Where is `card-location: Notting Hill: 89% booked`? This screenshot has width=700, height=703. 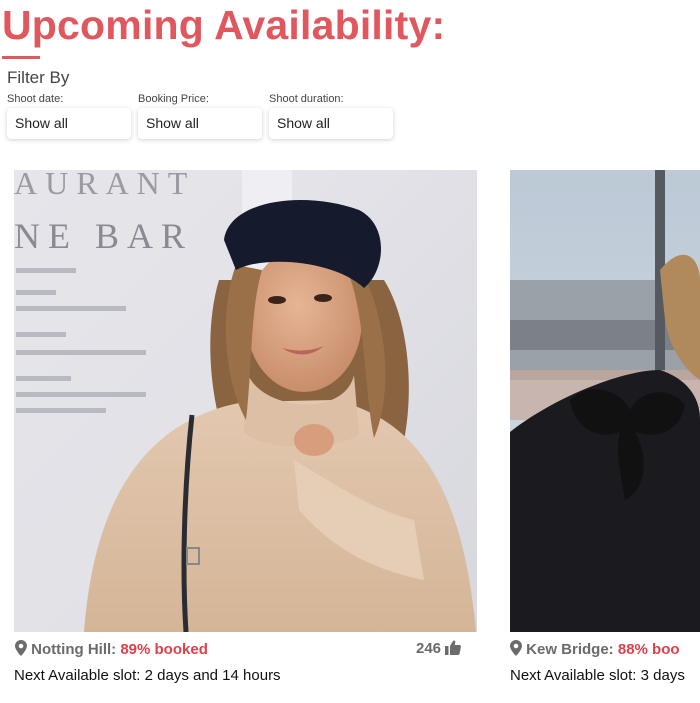
card-location: Notting Hill: 89% booked is located at coordinates (111, 650).